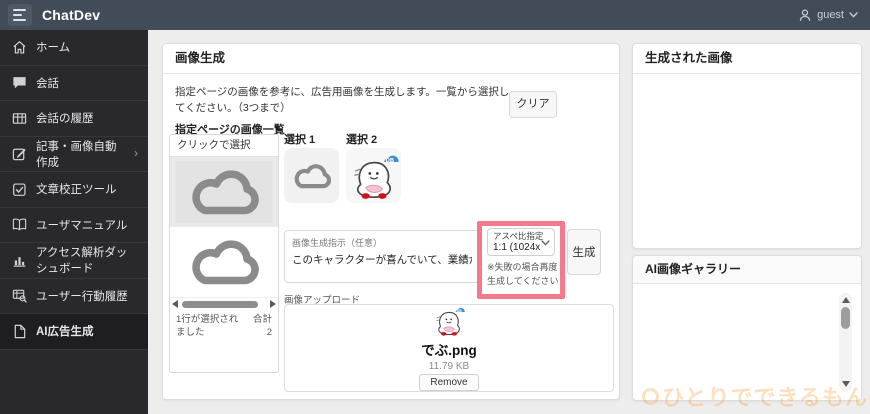 The width and height of the screenshot is (870, 414). Describe the element at coordinates (518, 236) in the screenshot. I see `aspect-label: アスペ比指定` at that location.